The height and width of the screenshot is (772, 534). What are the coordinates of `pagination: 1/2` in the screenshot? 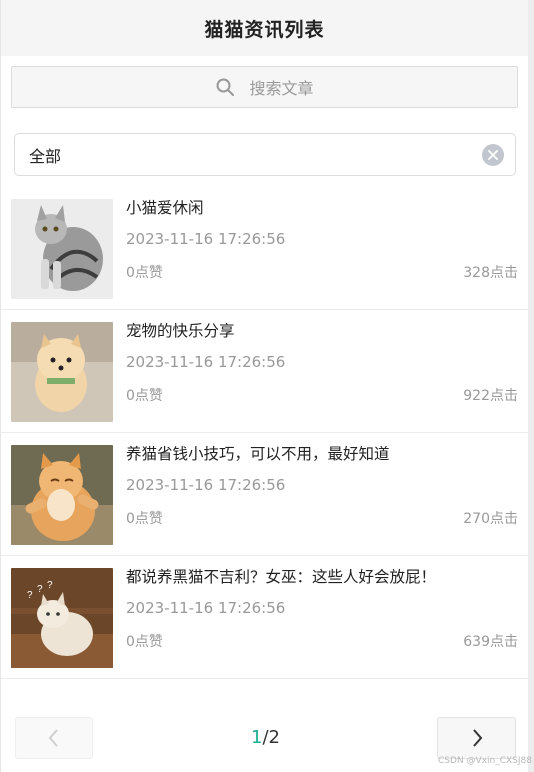 It's located at (264, 738).